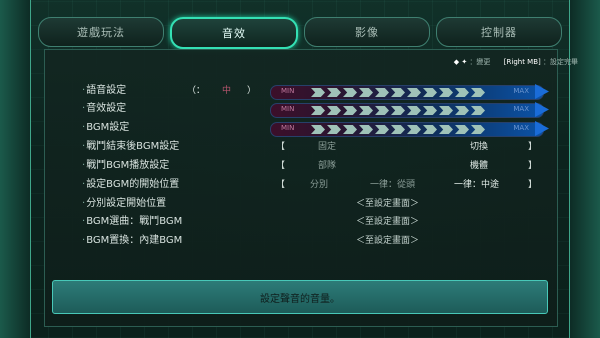 The width and height of the screenshot is (600, 338). I want to click on option-separate: 分別, so click(319, 185).